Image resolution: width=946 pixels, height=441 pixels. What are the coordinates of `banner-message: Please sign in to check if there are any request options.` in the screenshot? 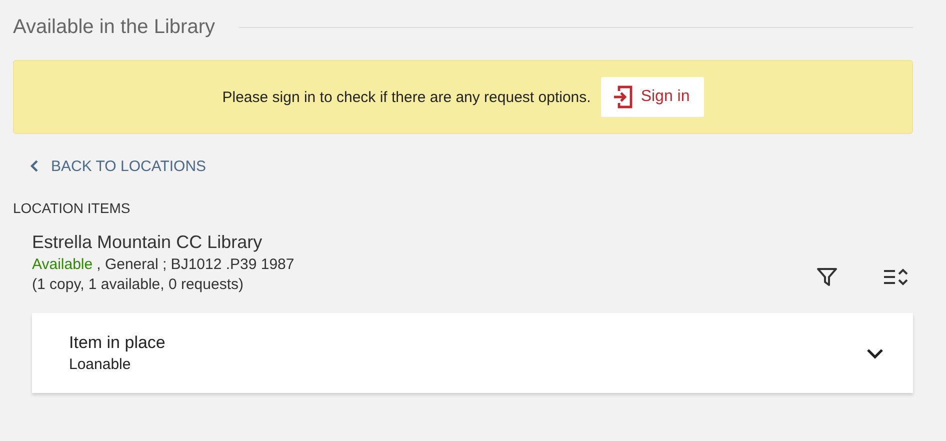 It's located at (406, 97).